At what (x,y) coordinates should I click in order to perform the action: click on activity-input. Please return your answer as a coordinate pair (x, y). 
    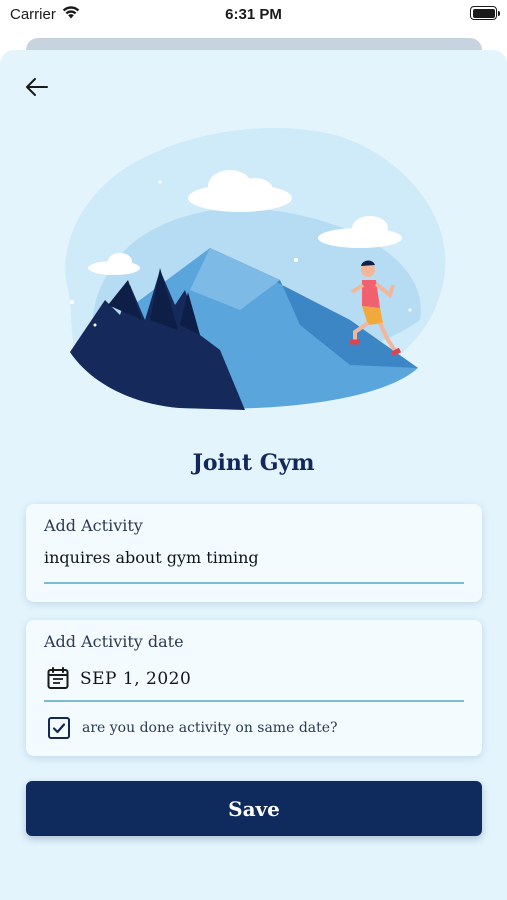
    Looking at the image, I should click on (244, 557).